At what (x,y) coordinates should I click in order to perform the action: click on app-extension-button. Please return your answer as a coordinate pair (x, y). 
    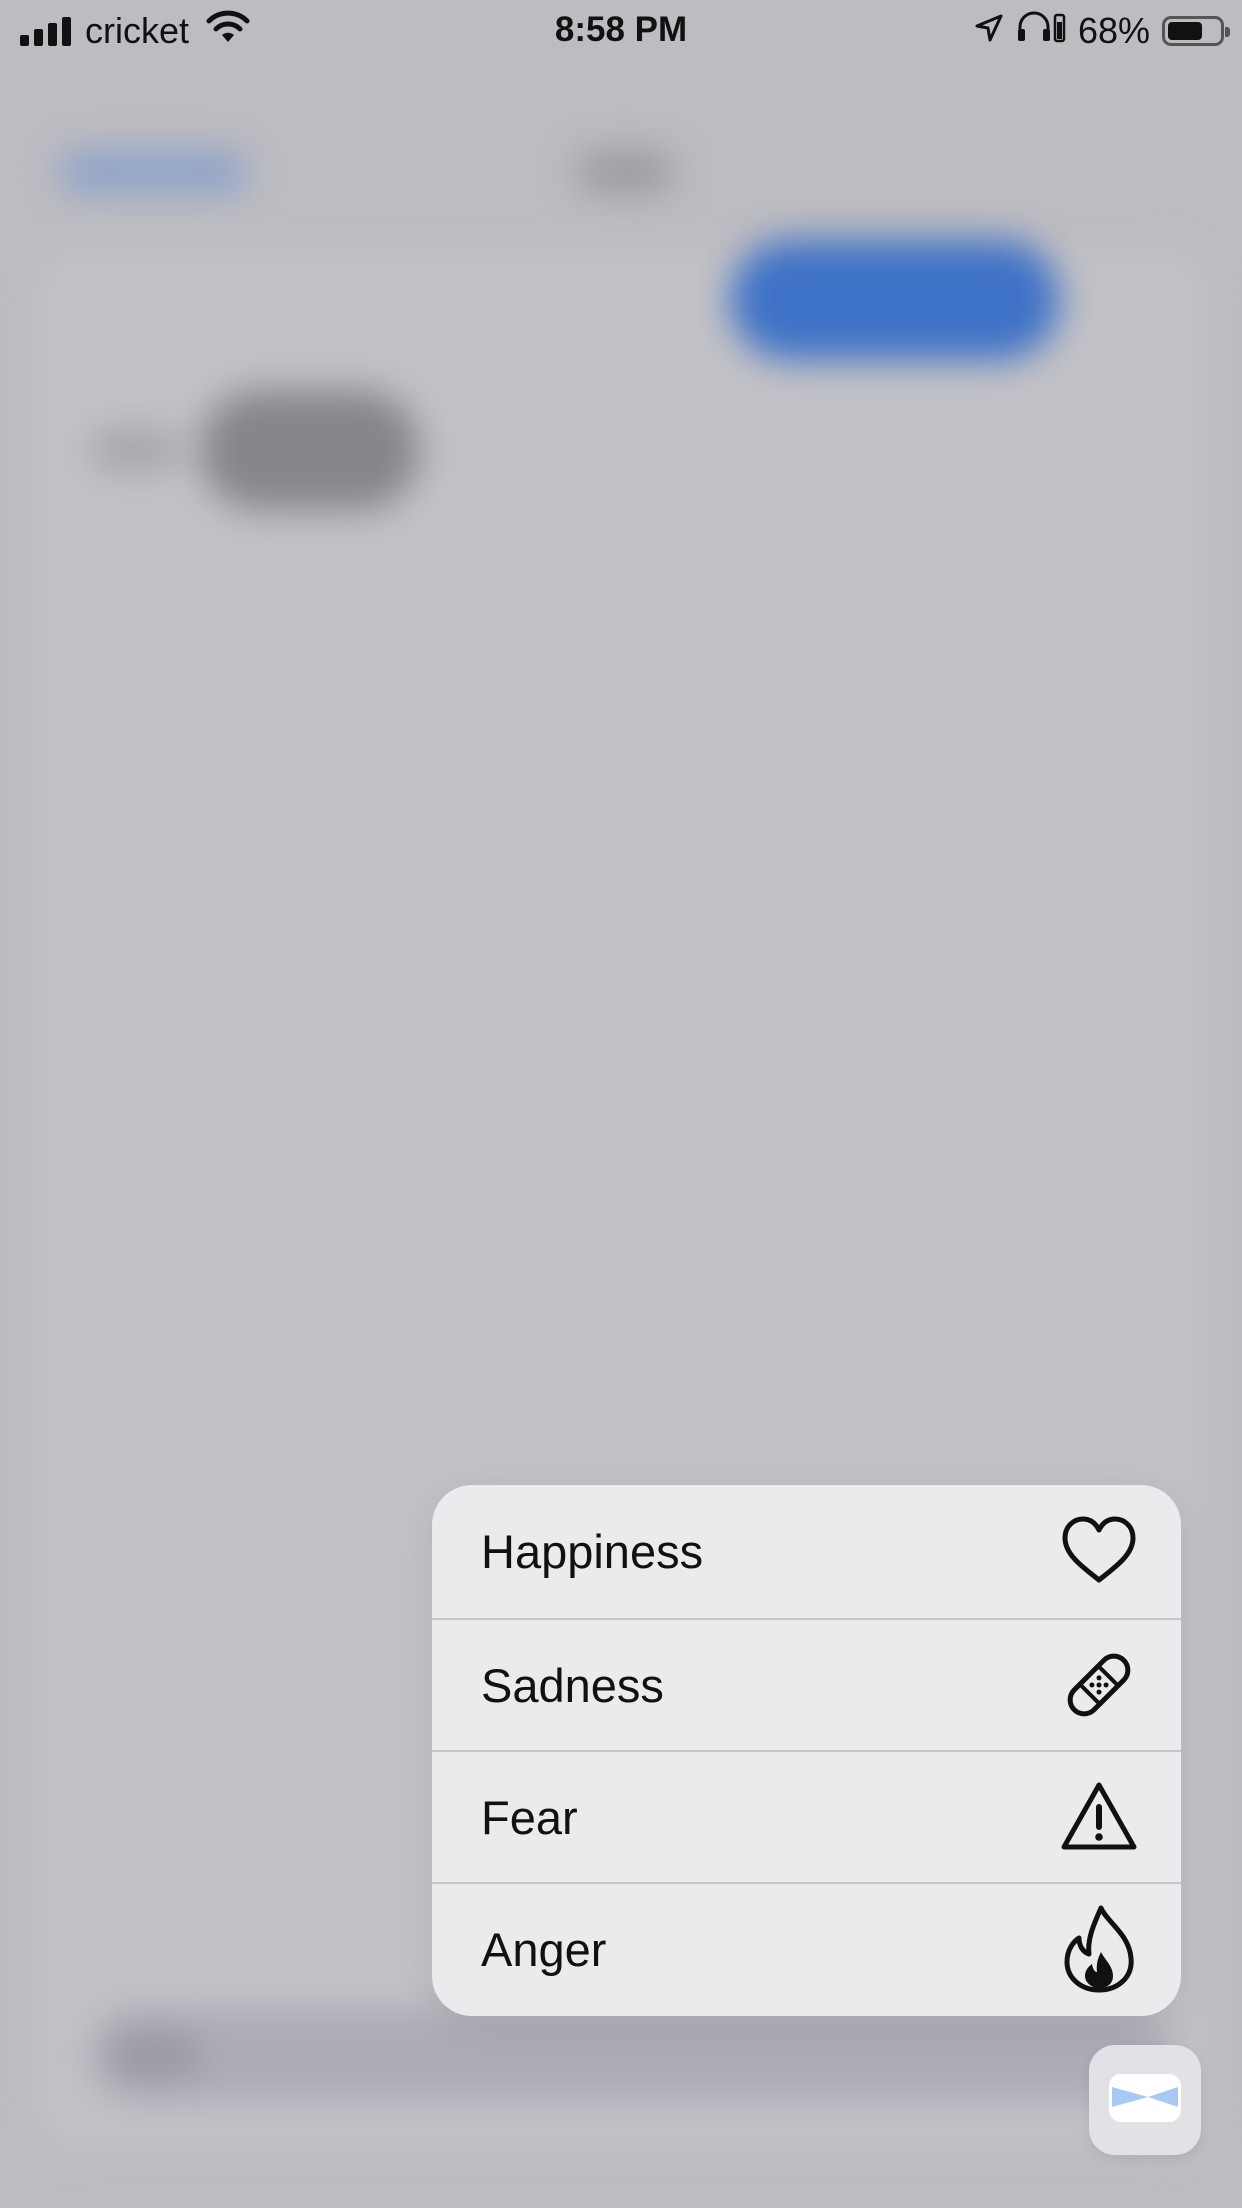
    Looking at the image, I should click on (1145, 2100).